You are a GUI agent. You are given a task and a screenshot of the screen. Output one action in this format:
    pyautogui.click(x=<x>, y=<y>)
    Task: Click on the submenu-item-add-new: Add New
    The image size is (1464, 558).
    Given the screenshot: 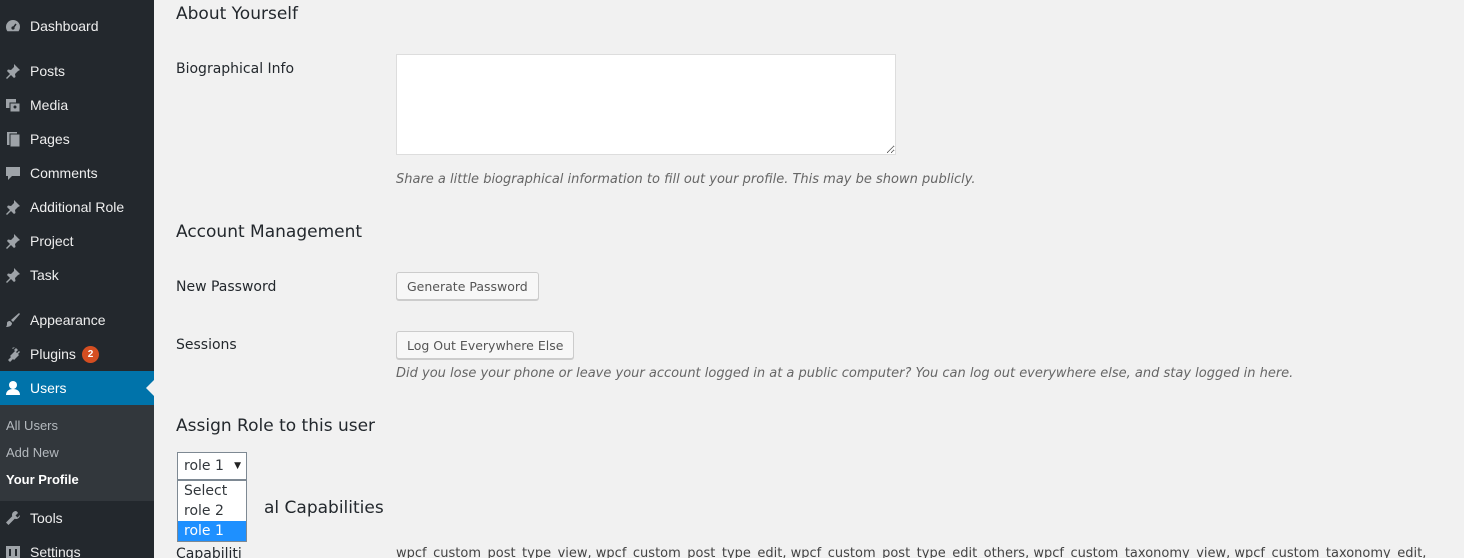 What is the action you would take?
    pyautogui.click(x=32, y=452)
    